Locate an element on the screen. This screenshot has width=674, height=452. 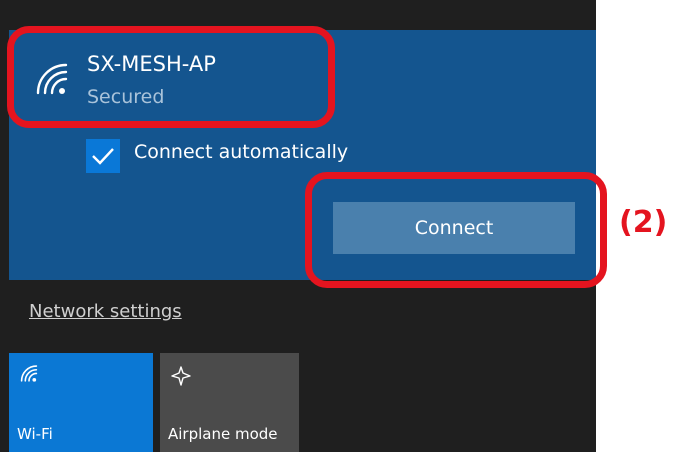
checkmark-icon is located at coordinates (103, 156).